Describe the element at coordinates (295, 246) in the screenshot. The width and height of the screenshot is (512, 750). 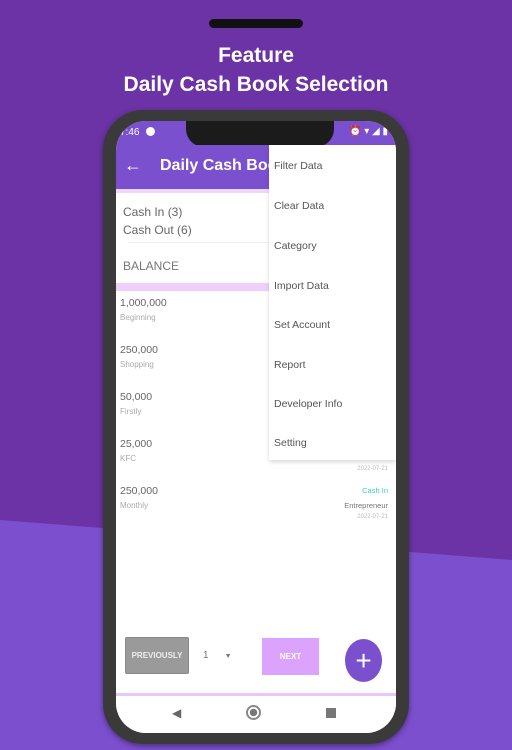
I see `menu-item-category: Category` at that location.